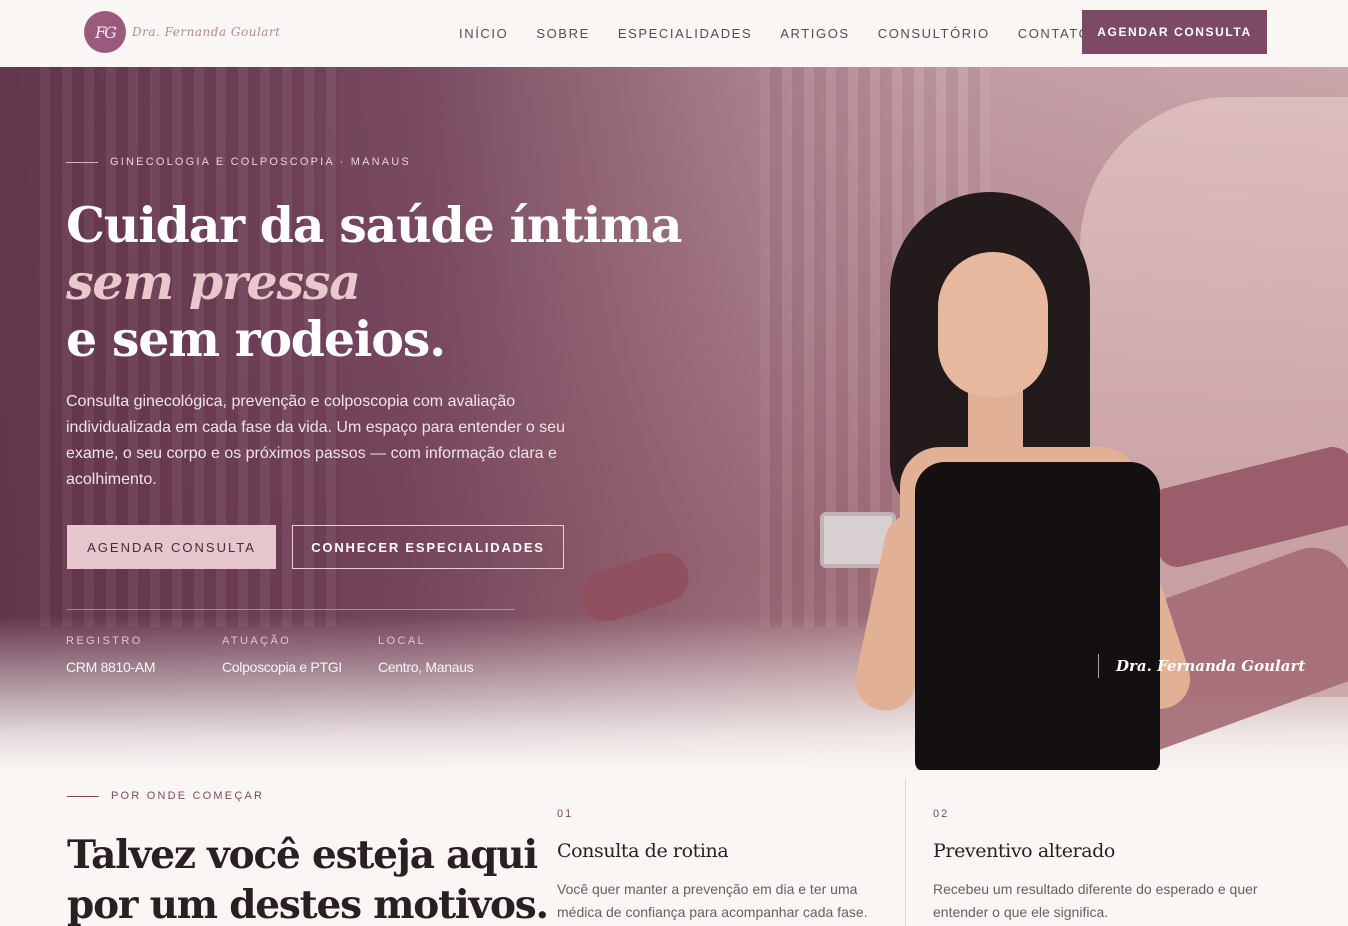  Describe the element at coordinates (256, 339) in the screenshot. I see `hero-title-line3: e sem rodeios.` at that location.